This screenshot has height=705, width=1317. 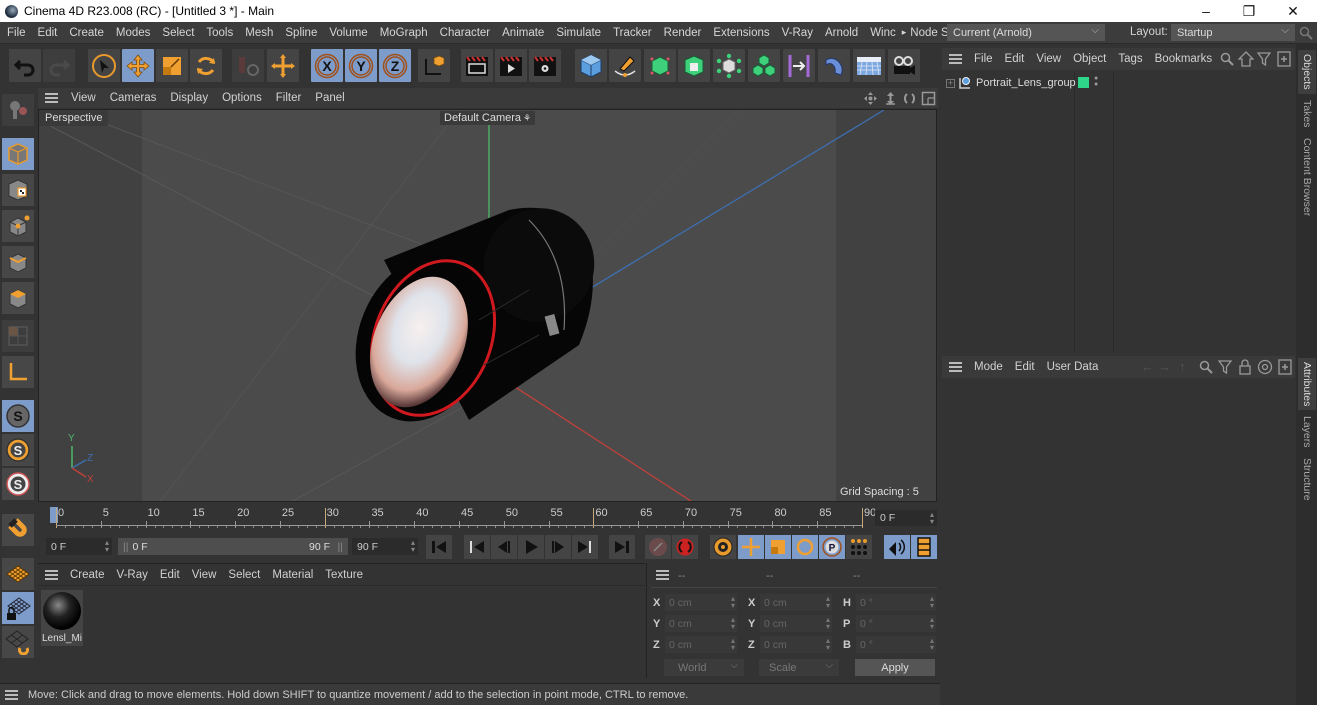 What do you see at coordinates (86, 33) in the screenshot?
I see `menu-create: Create` at bounding box center [86, 33].